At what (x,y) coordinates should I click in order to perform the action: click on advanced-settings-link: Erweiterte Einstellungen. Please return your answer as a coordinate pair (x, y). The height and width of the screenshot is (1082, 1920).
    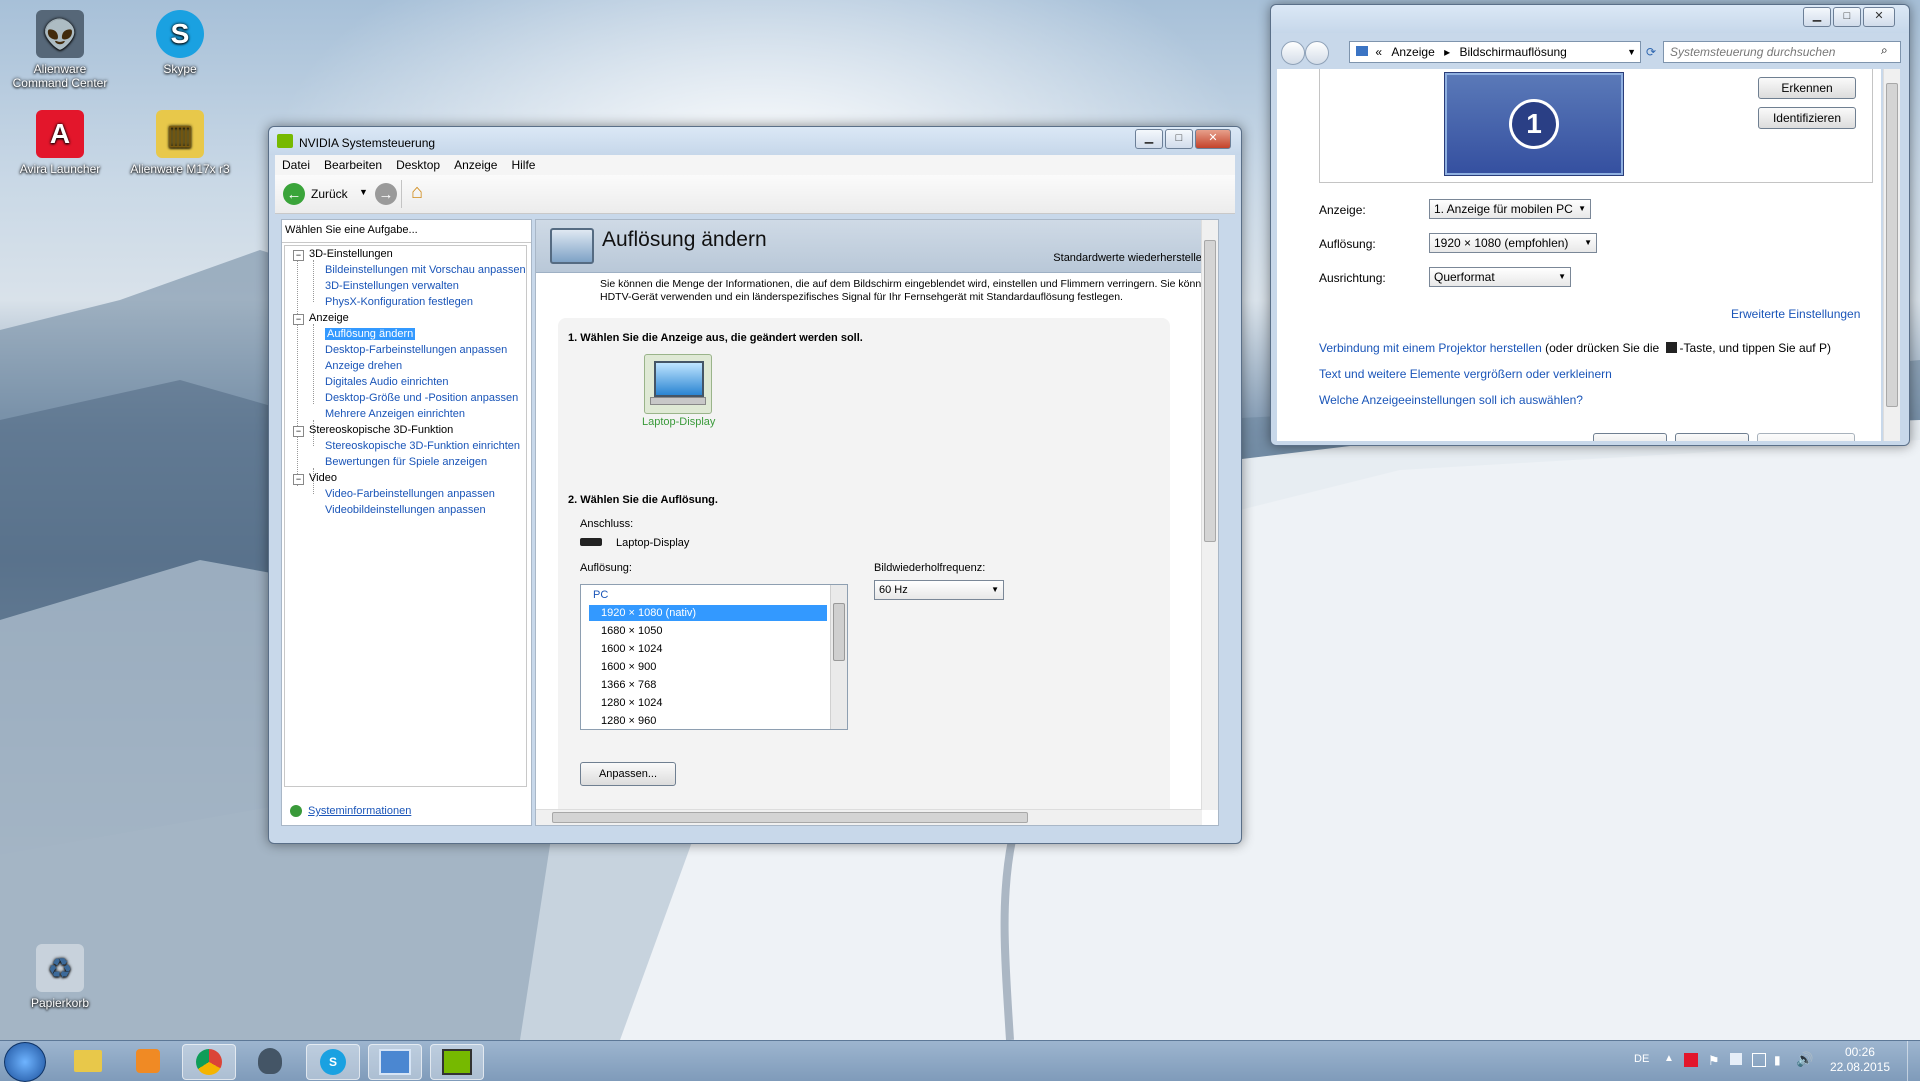
    Looking at the image, I should click on (1795, 314).